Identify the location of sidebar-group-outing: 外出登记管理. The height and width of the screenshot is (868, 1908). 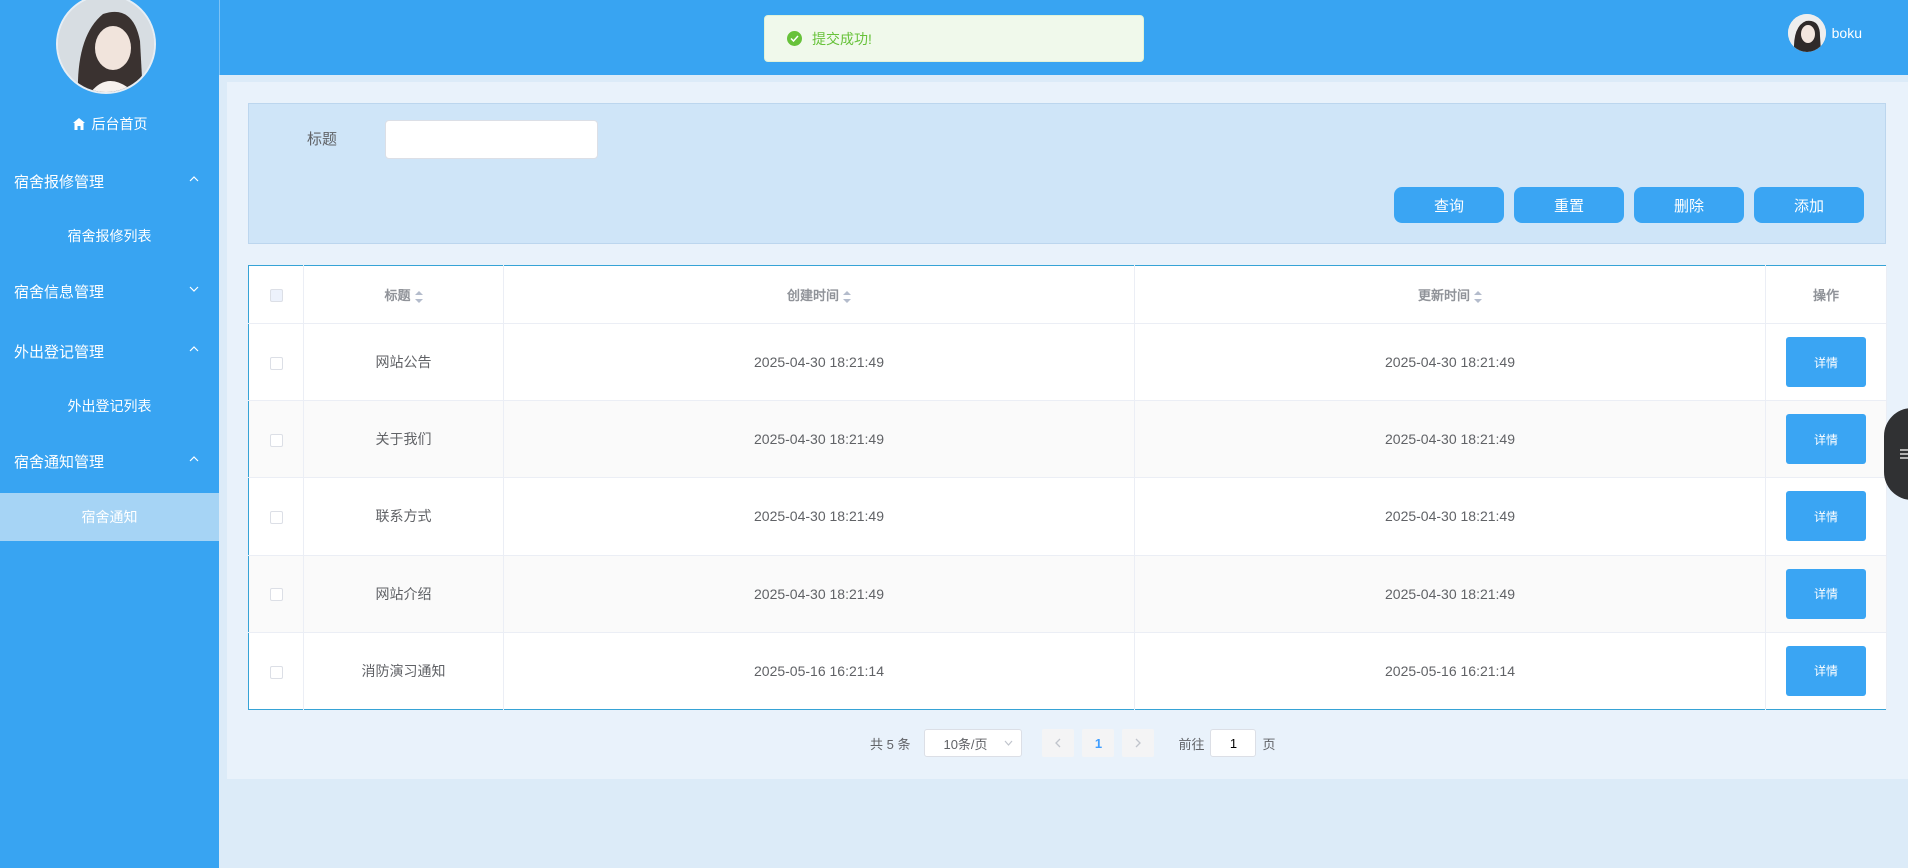
(109, 351).